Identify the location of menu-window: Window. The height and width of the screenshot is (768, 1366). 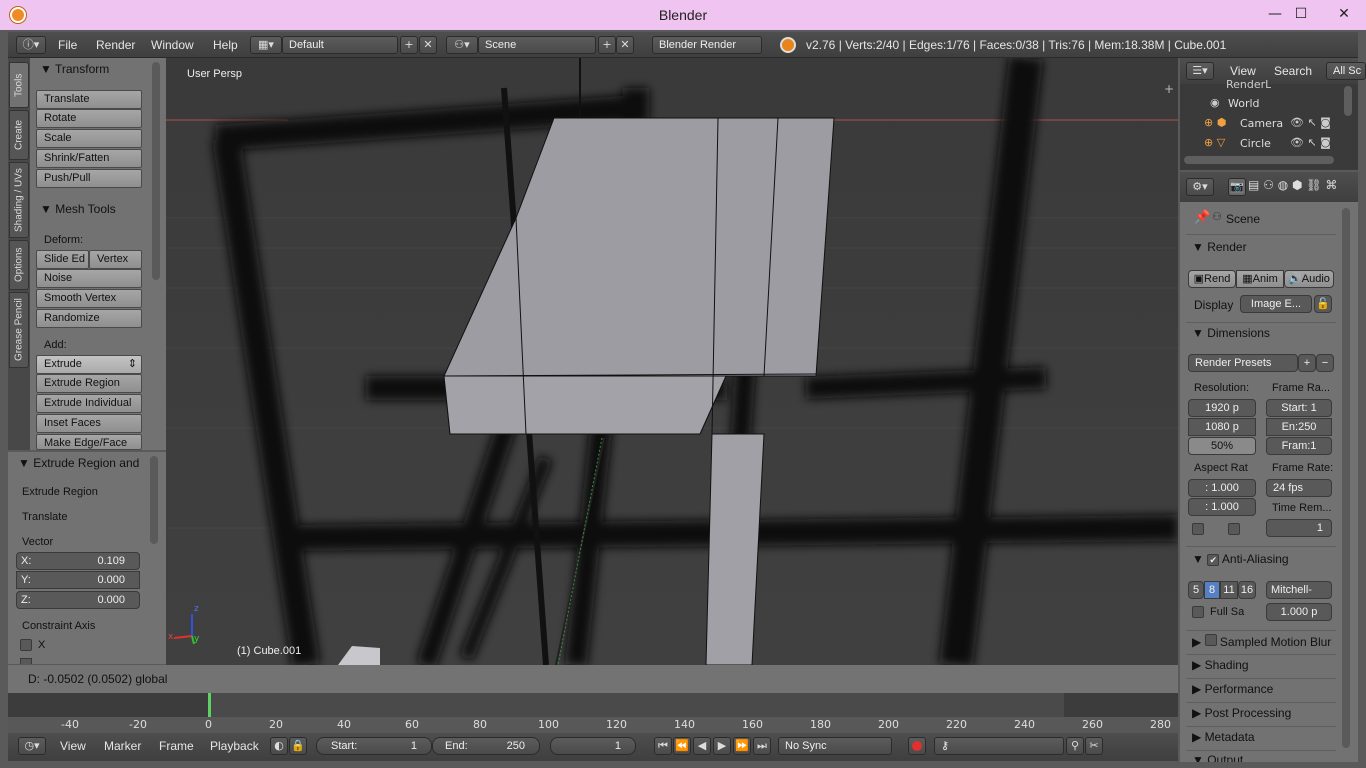
(172, 45).